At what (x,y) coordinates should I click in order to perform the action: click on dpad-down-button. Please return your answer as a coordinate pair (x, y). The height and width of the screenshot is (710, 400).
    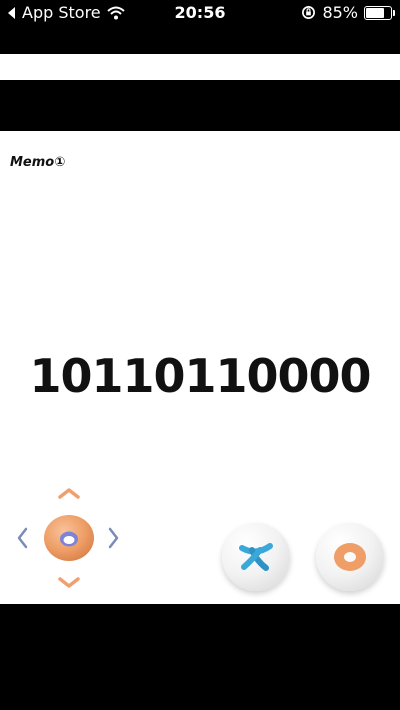
    Looking at the image, I should click on (69, 583).